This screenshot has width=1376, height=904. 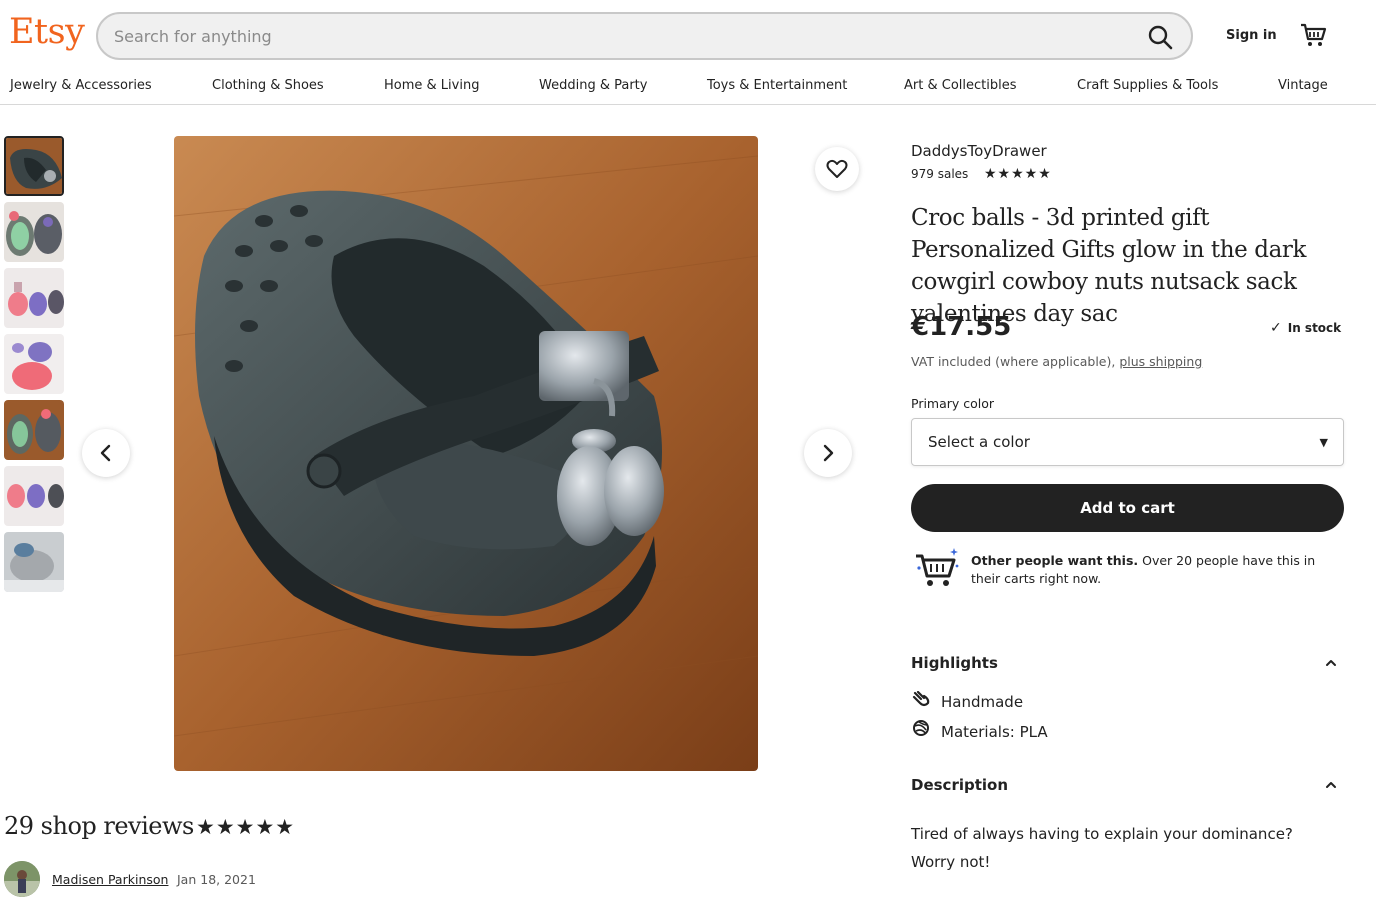 I want to click on checkmark-icon: ✓, so click(x=1276, y=328).